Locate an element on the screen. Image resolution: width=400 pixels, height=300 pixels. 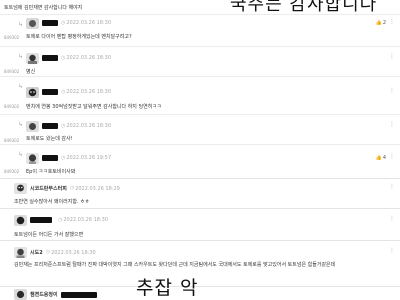
comment-text: 병신 is located at coordinates (31, 72).